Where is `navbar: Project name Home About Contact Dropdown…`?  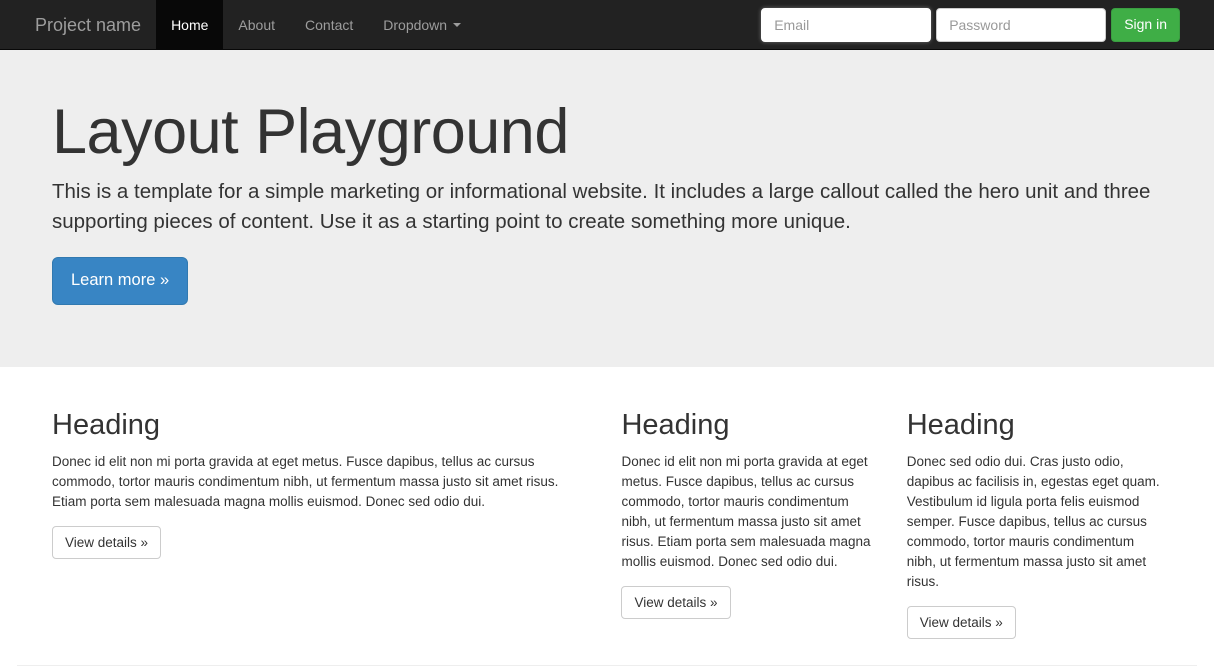
navbar: Project name Home About Contact Dropdown… is located at coordinates (607, 25).